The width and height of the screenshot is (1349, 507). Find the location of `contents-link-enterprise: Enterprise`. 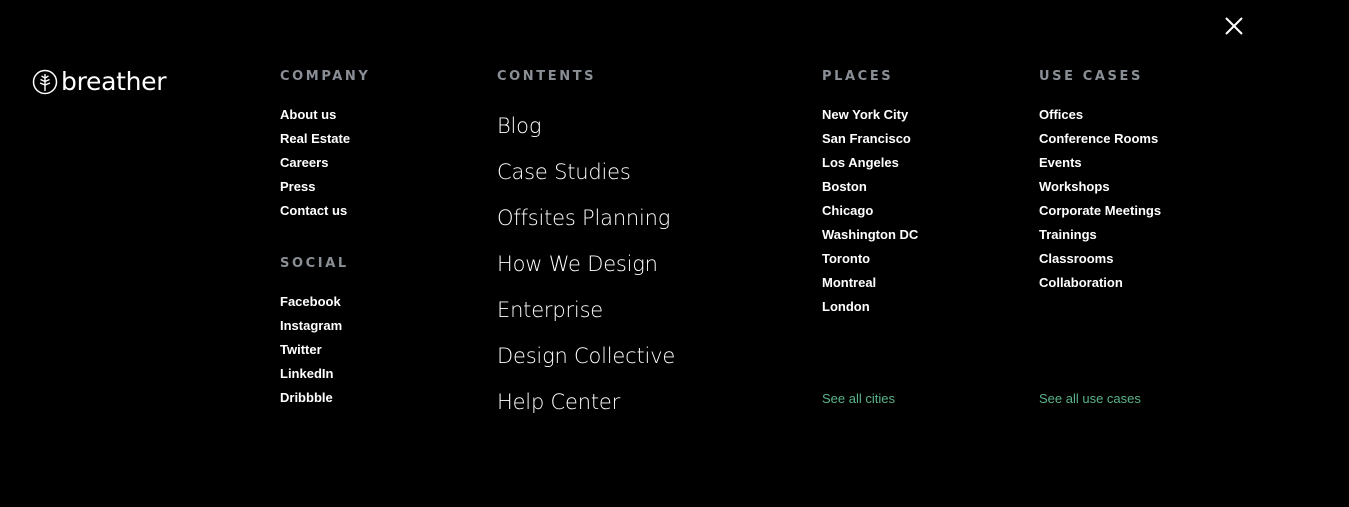

contents-link-enterprise: Enterprise is located at coordinates (550, 310).